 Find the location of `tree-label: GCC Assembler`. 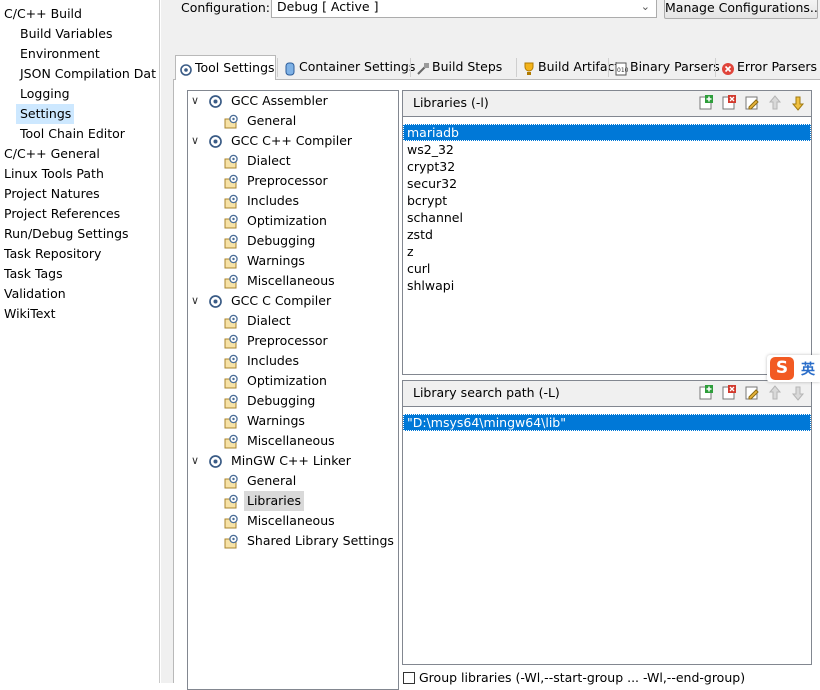

tree-label: GCC Assembler is located at coordinates (279, 100).